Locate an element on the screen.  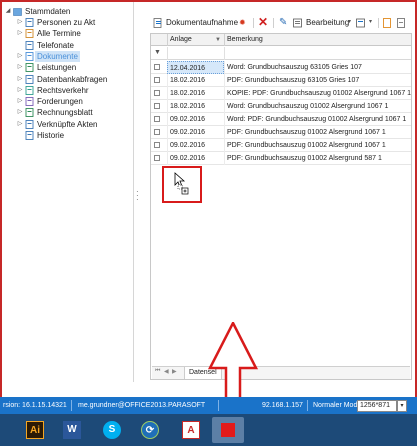
taskbar-update: ⟳ is located at coordinates (150, 430).